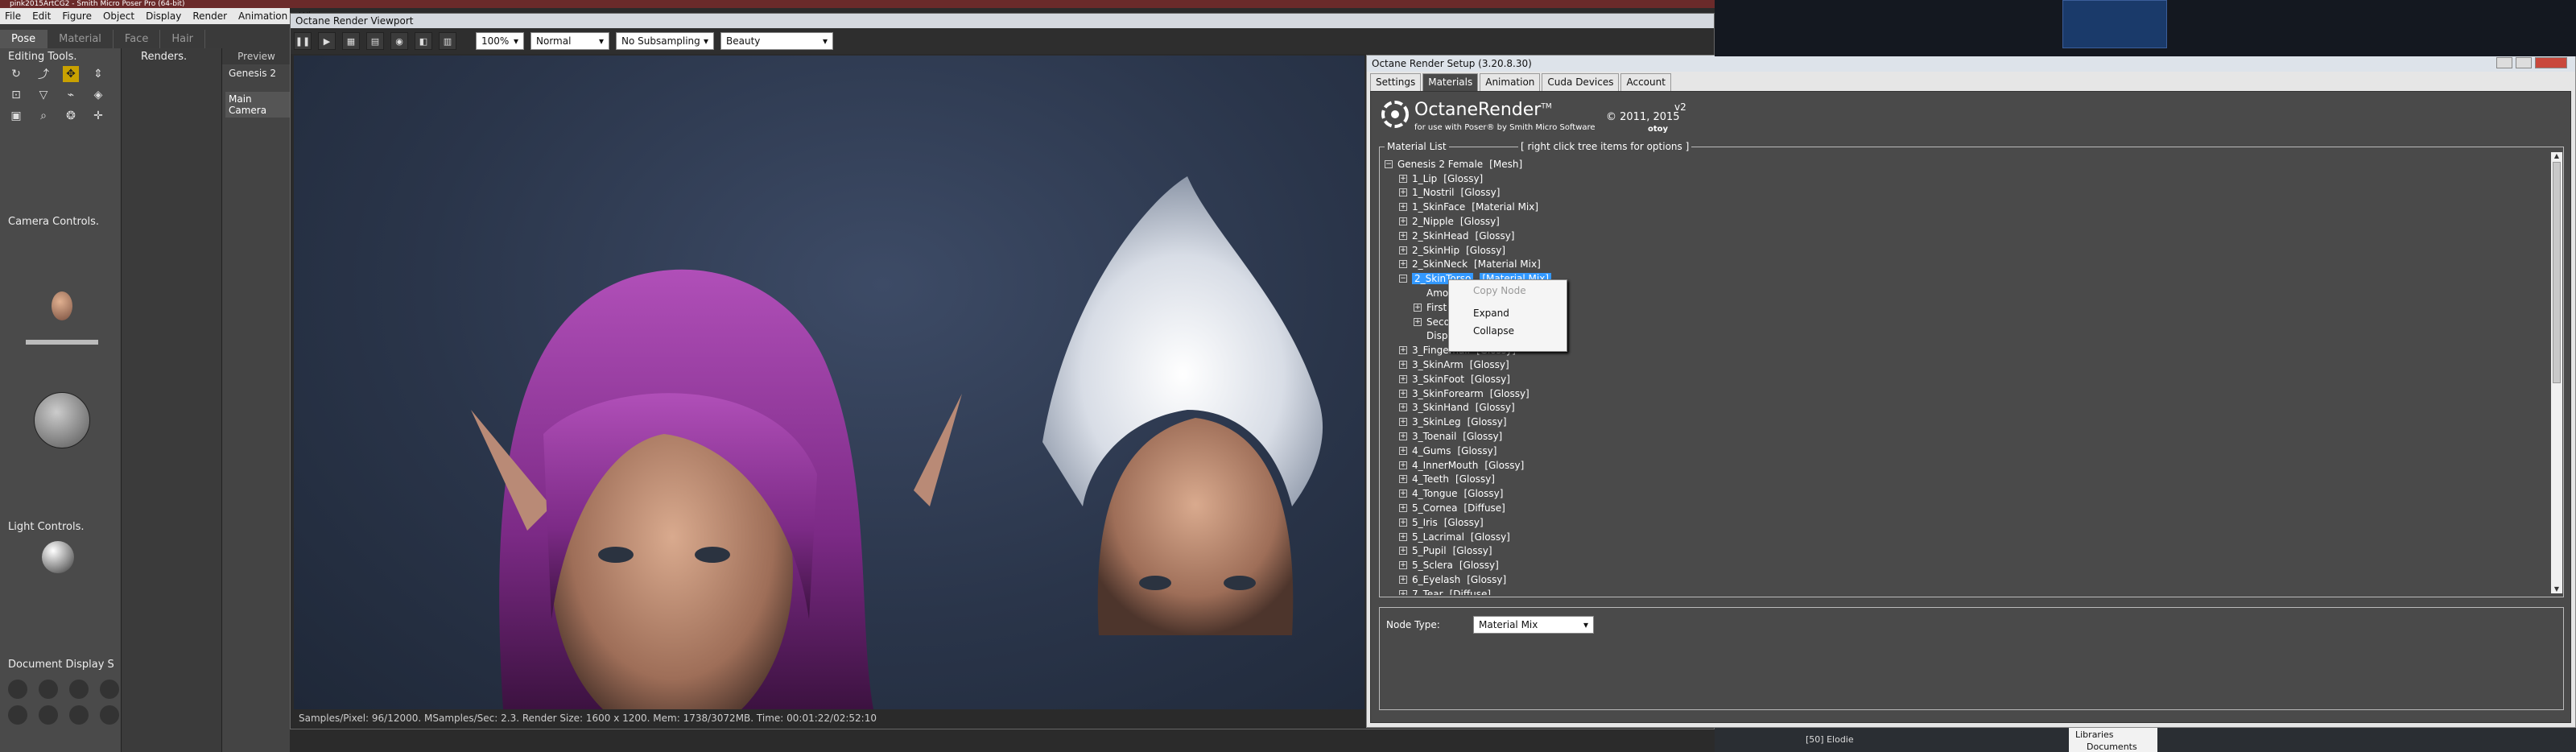  Describe the element at coordinates (1966, 537) in the screenshot. I see `tree-row: +5_Lacrimal [Glossy]` at that location.